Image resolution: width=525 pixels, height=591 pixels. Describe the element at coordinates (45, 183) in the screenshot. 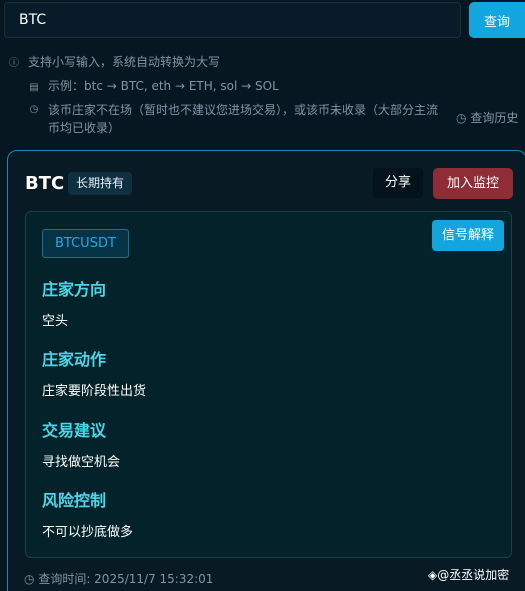

I see `coin-title: BTC` at that location.